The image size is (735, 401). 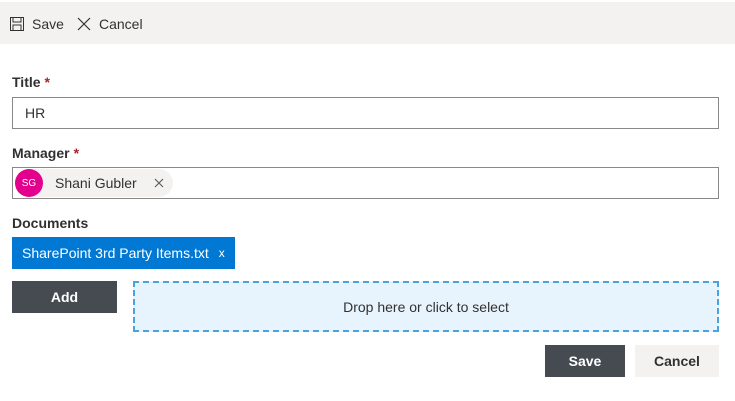 I want to click on command-bar: Save Cancel, so click(x=367, y=22).